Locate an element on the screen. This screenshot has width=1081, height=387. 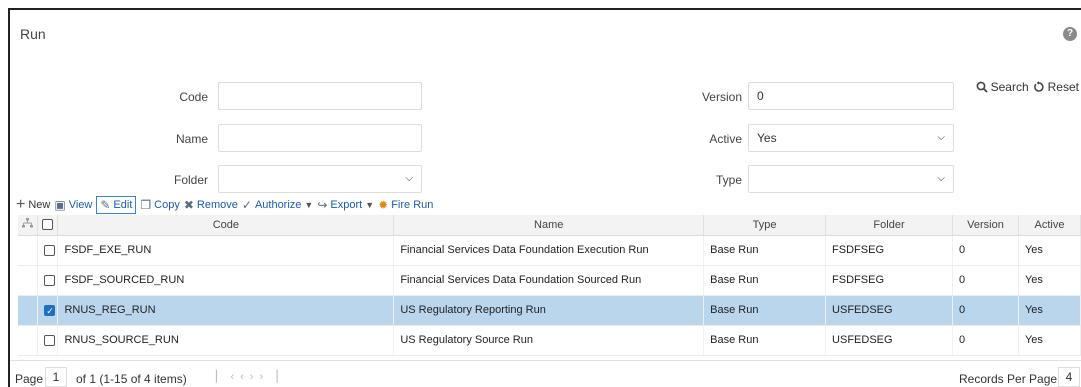
version-label: Version is located at coordinates (721, 97).